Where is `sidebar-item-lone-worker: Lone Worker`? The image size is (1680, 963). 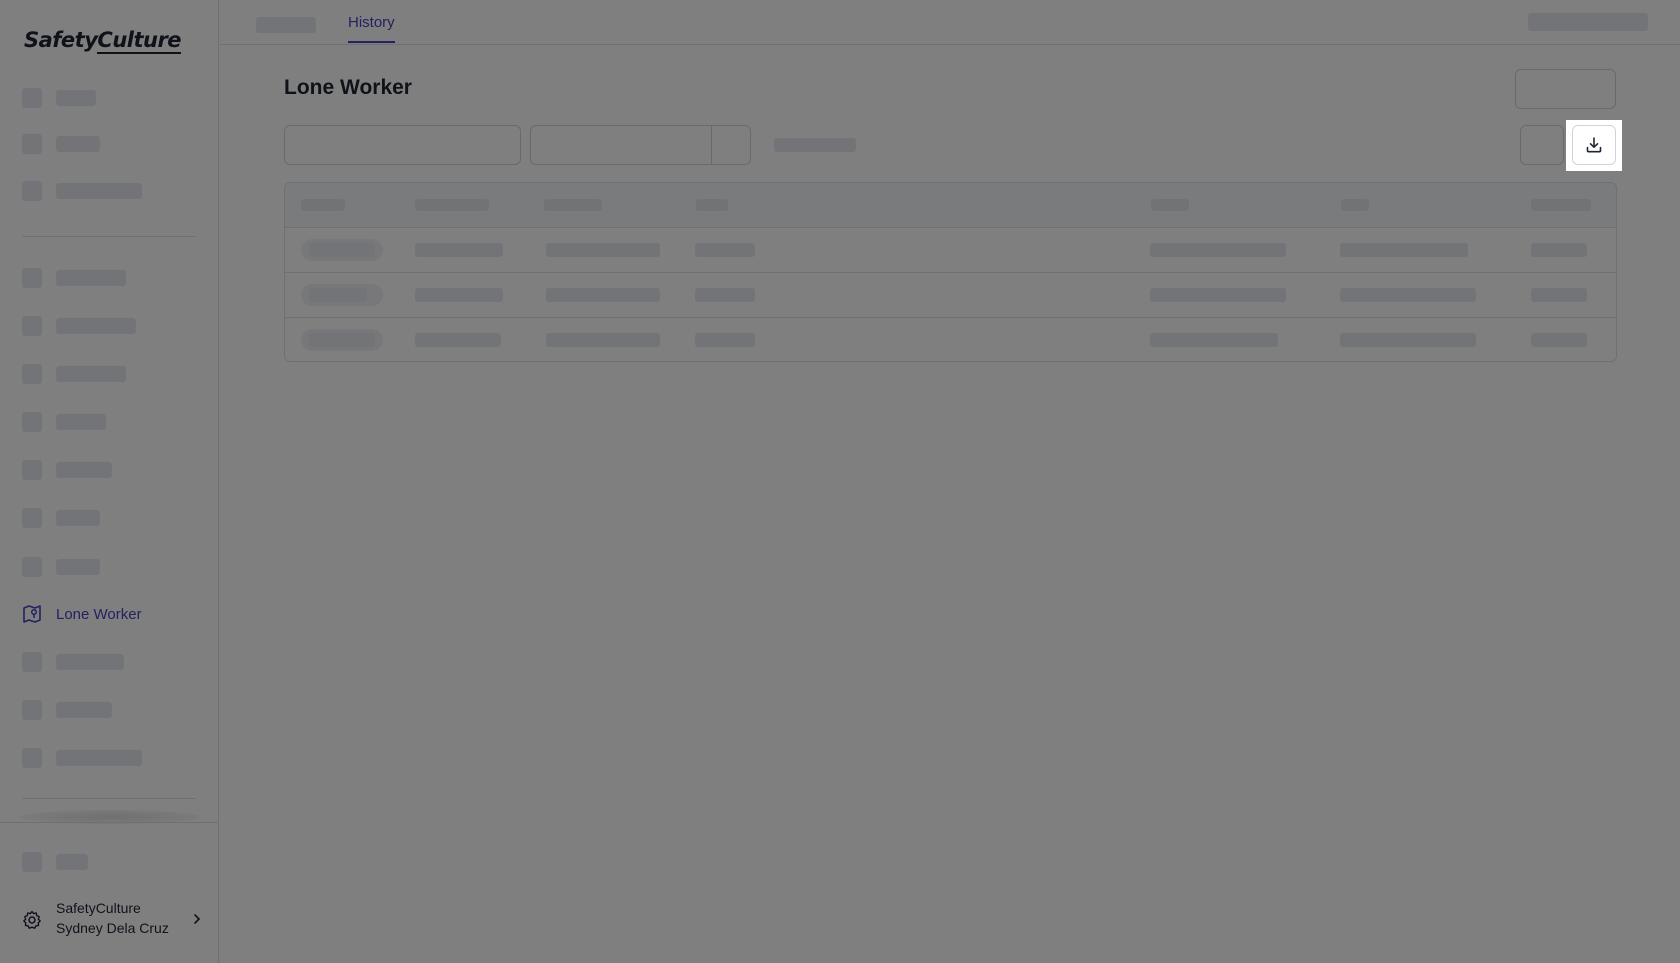
sidebar-item-lone-worker: Lone Worker is located at coordinates (112, 614).